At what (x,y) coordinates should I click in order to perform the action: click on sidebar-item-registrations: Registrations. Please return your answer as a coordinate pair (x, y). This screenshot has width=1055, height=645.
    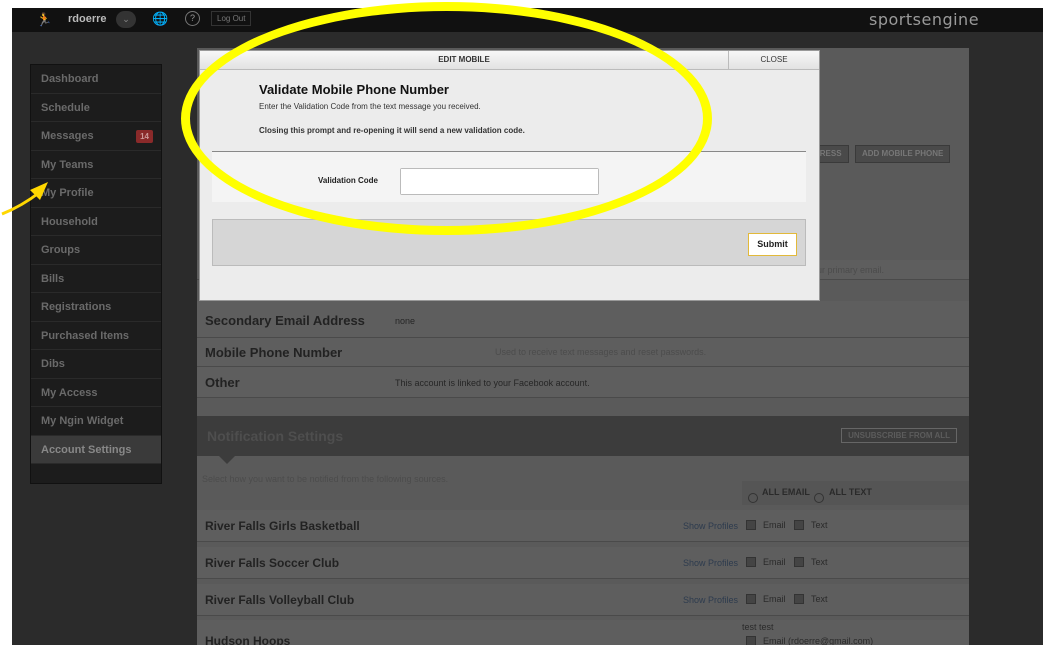
    Looking at the image, I should click on (96, 307).